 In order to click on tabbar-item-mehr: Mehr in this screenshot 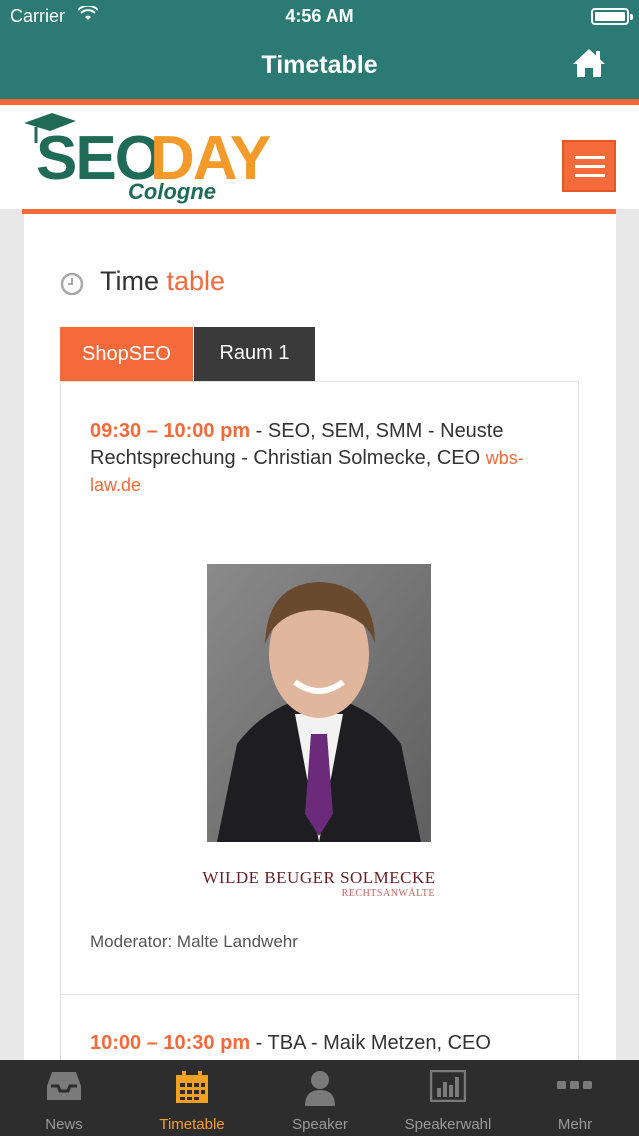, I will do `click(575, 1098)`.